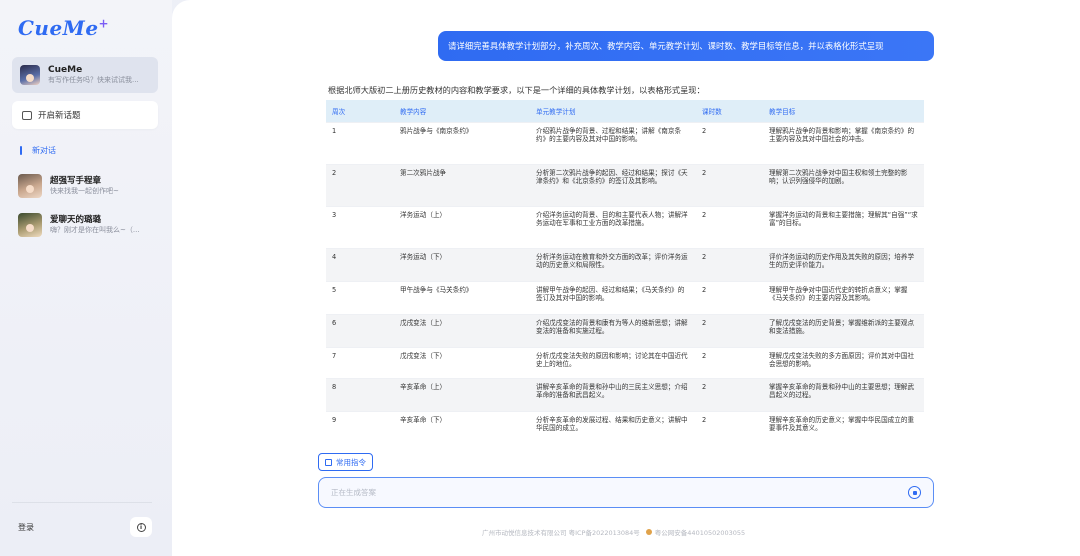 The image size is (1080, 556). What do you see at coordinates (619, 492) in the screenshot?
I see `chat-input` at bounding box center [619, 492].